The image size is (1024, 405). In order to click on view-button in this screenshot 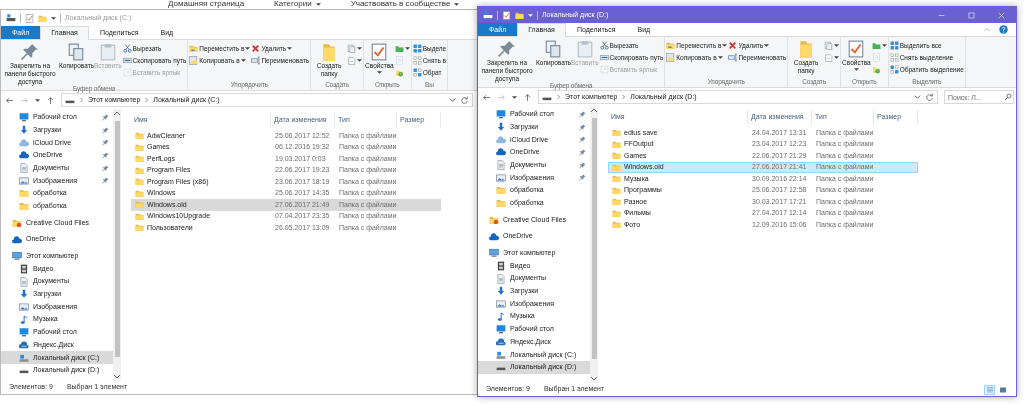, I will do `click(989, 389)`.